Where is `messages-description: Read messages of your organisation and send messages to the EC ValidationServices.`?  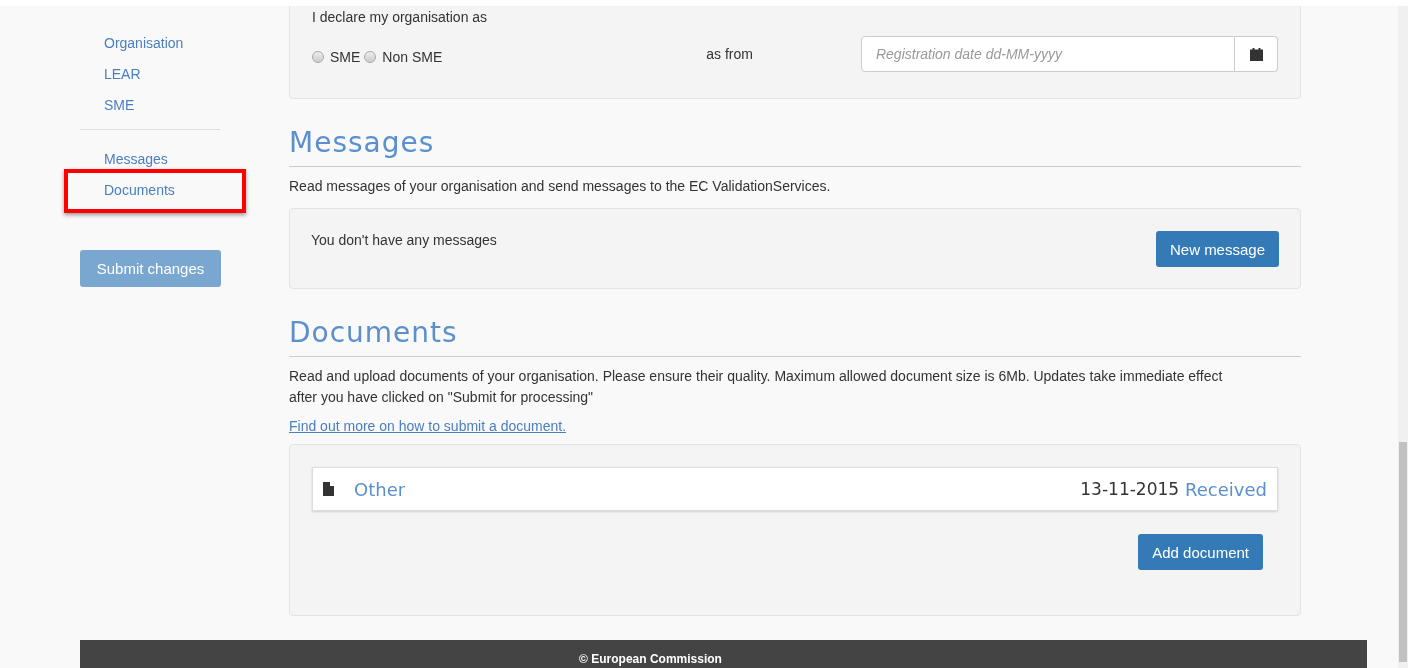 messages-description: Read messages of your organisation and send messages to the EC ValidationServices. is located at coordinates (560, 186).